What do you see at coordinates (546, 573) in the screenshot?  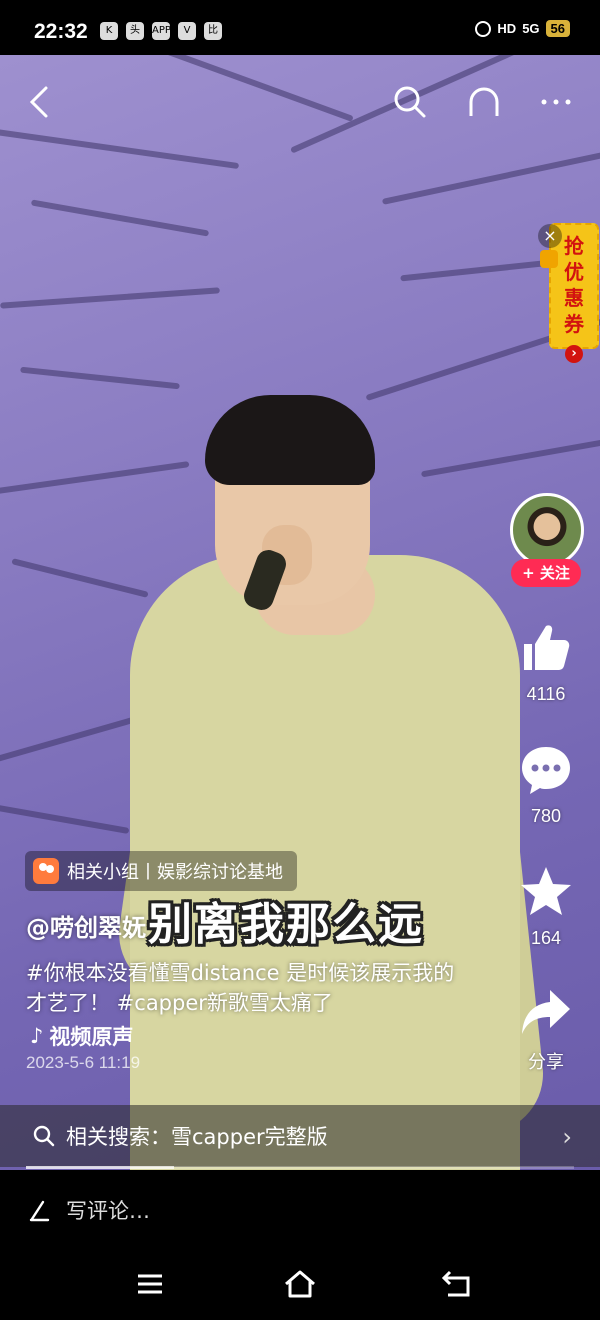 I see `follow-button: + 关注` at bounding box center [546, 573].